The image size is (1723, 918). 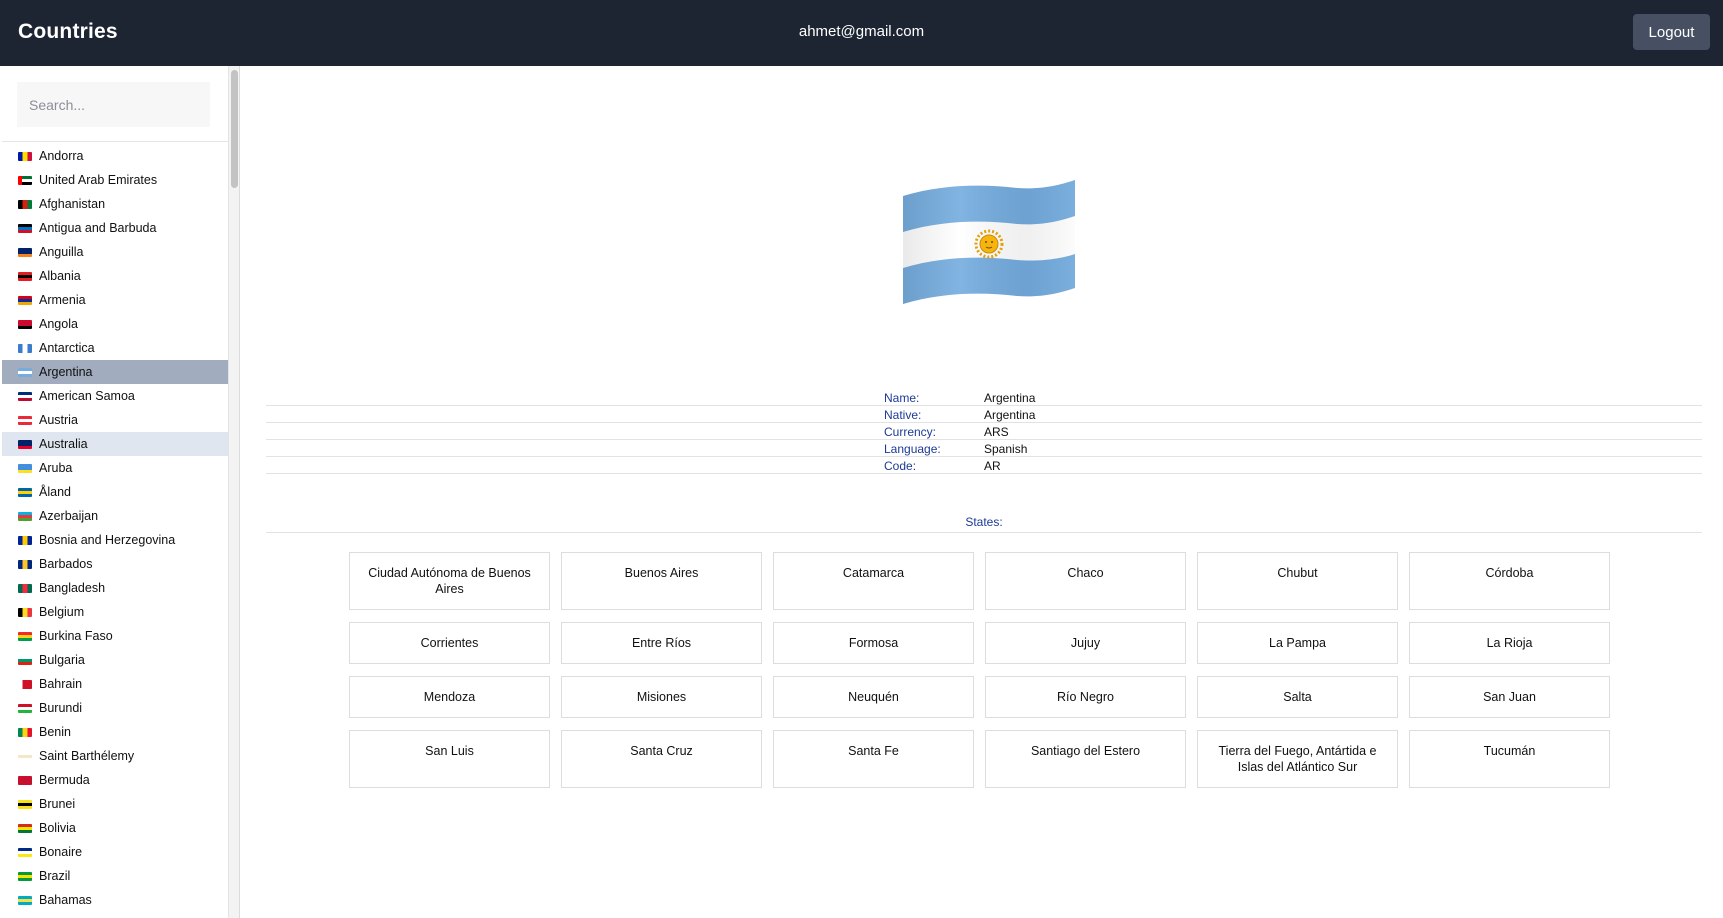 What do you see at coordinates (25, 708) in the screenshot?
I see `burundi-flag-icon` at bounding box center [25, 708].